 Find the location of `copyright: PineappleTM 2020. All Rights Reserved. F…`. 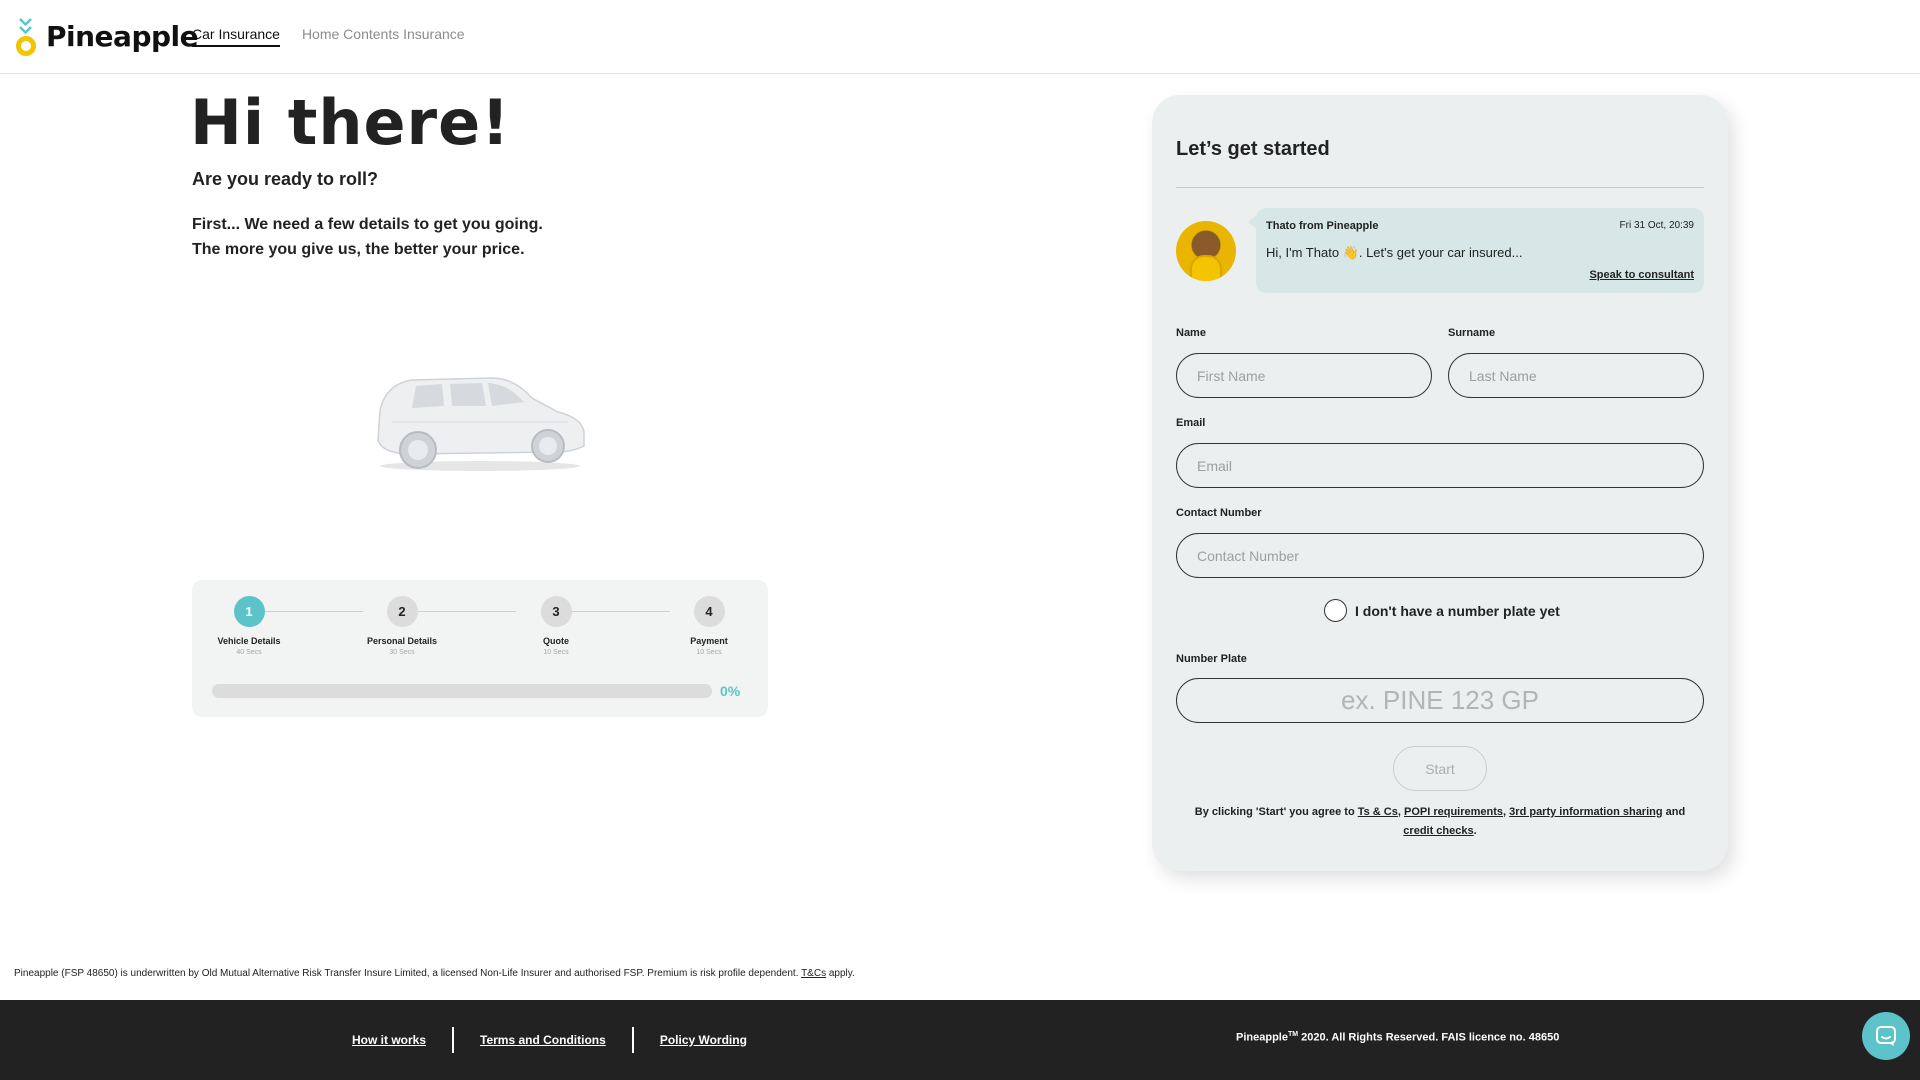

copyright: PineappleTM 2020. All Rights Reserved. F… is located at coordinates (1397, 1037).